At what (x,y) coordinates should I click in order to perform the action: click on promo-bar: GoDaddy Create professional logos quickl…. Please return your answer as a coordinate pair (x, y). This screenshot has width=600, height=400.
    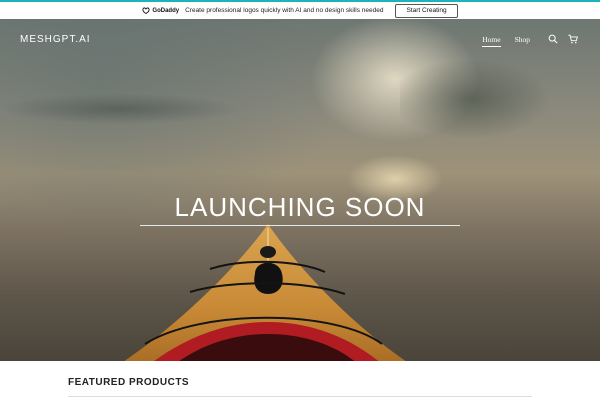
    Looking at the image, I should click on (300, 9).